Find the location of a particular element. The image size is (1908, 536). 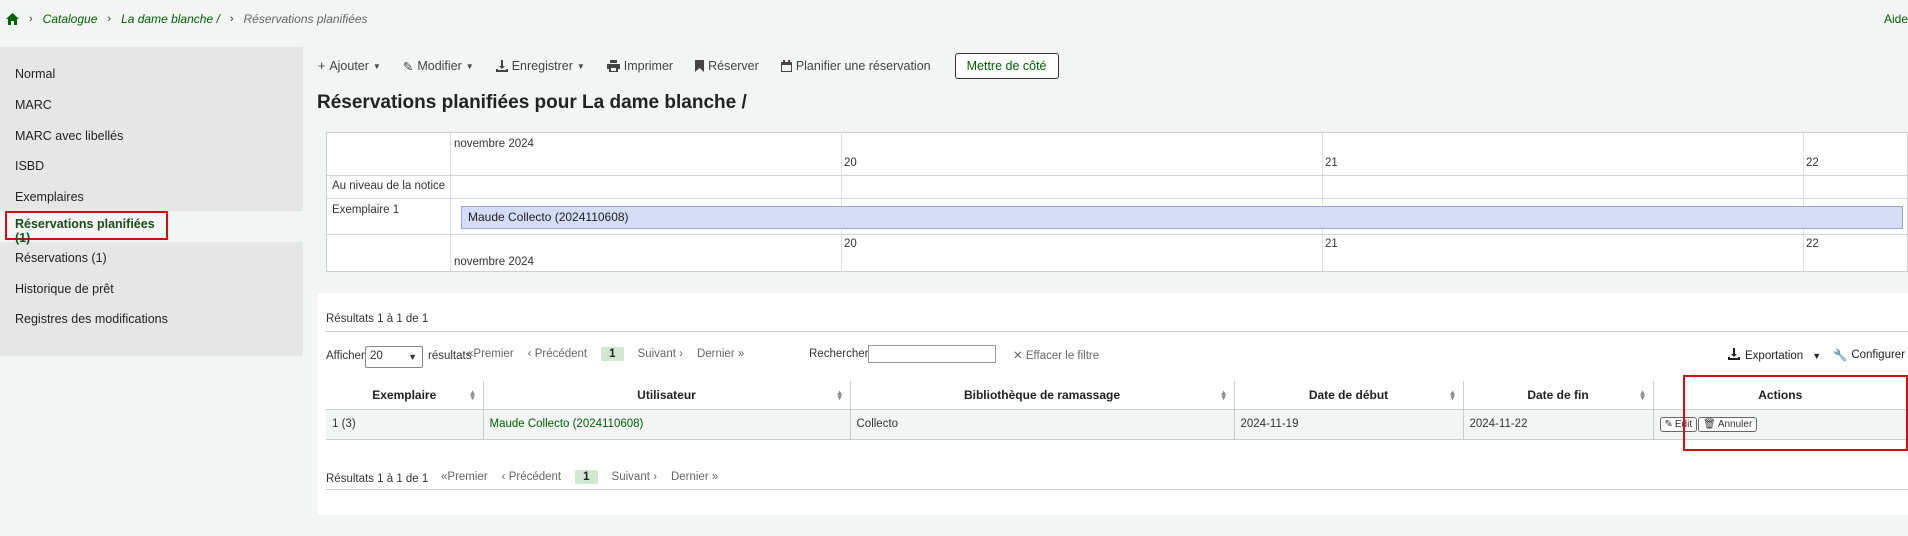

schedule-booking-label: Planifier une réservation is located at coordinates (863, 66).